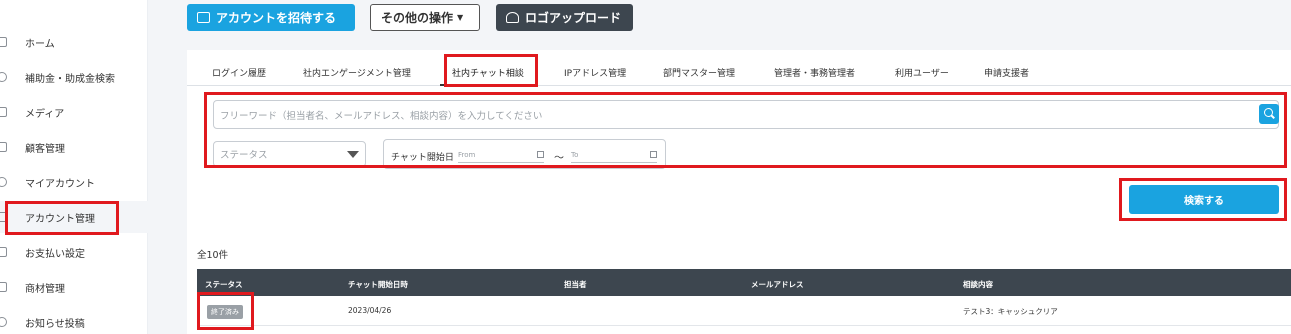 The width and height of the screenshot is (1291, 334). I want to click on sidebar-item-label: 顧客管理, so click(45, 149).